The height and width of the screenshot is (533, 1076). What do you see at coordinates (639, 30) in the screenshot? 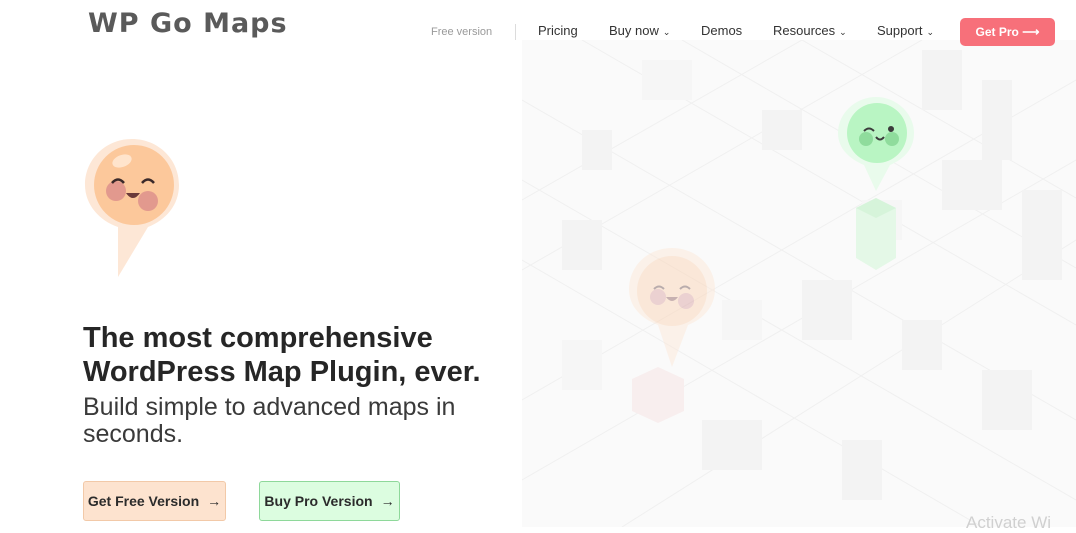
I see `nav-item-buy-now: Buy now ⌄` at bounding box center [639, 30].